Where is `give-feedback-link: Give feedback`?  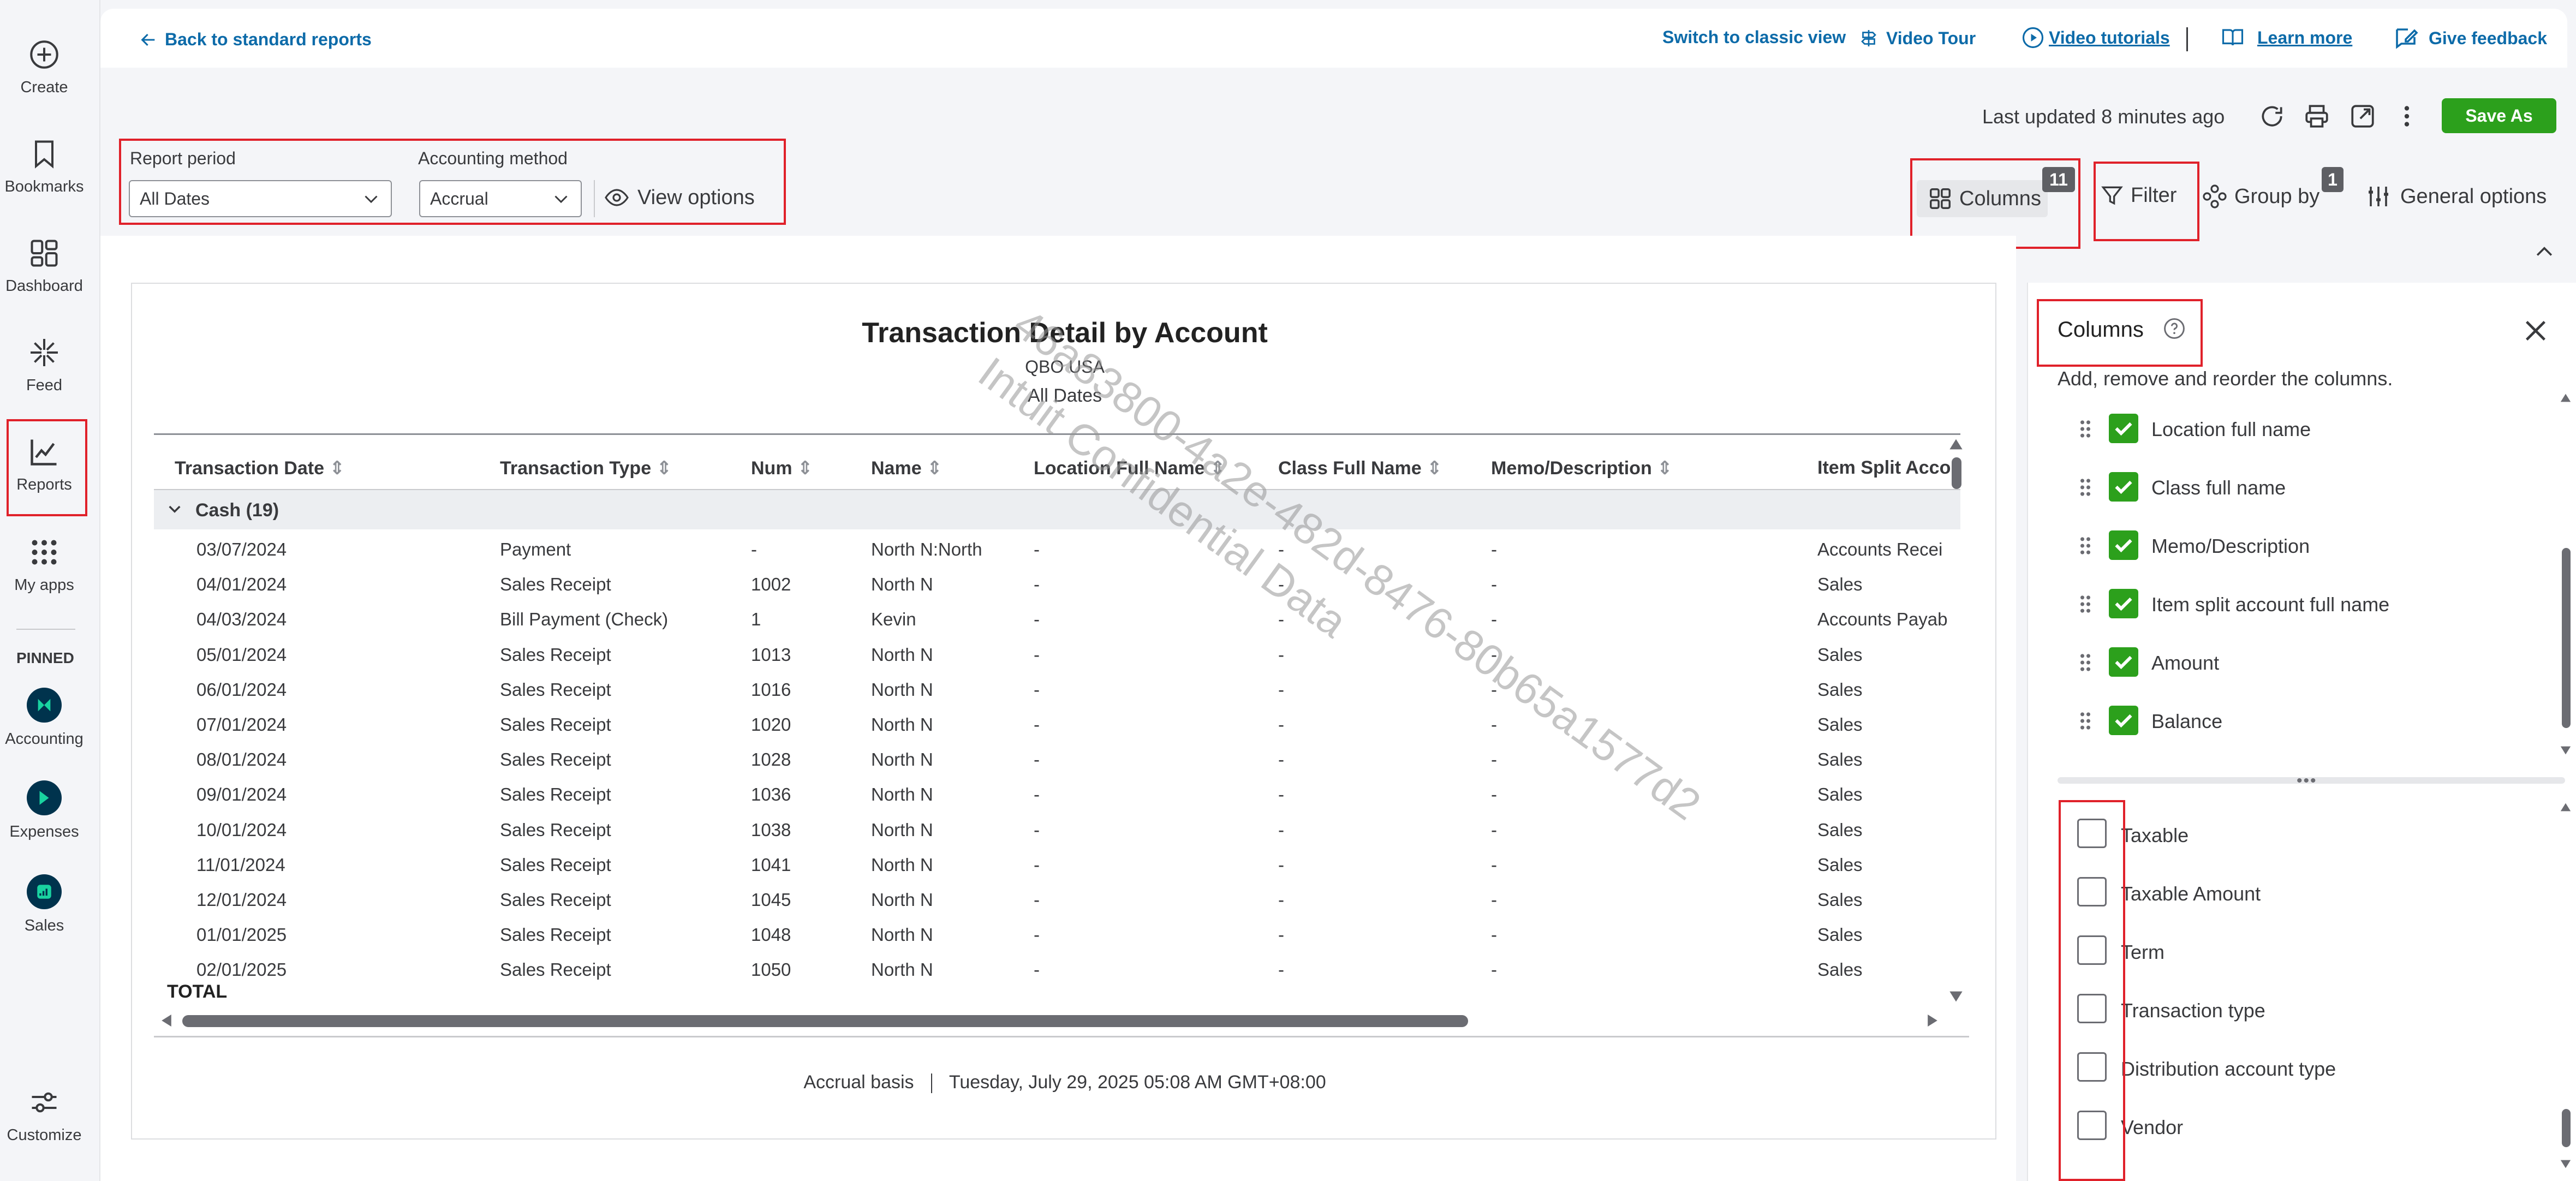
give-feedback-link: Give feedback is located at coordinates (2470, 38).